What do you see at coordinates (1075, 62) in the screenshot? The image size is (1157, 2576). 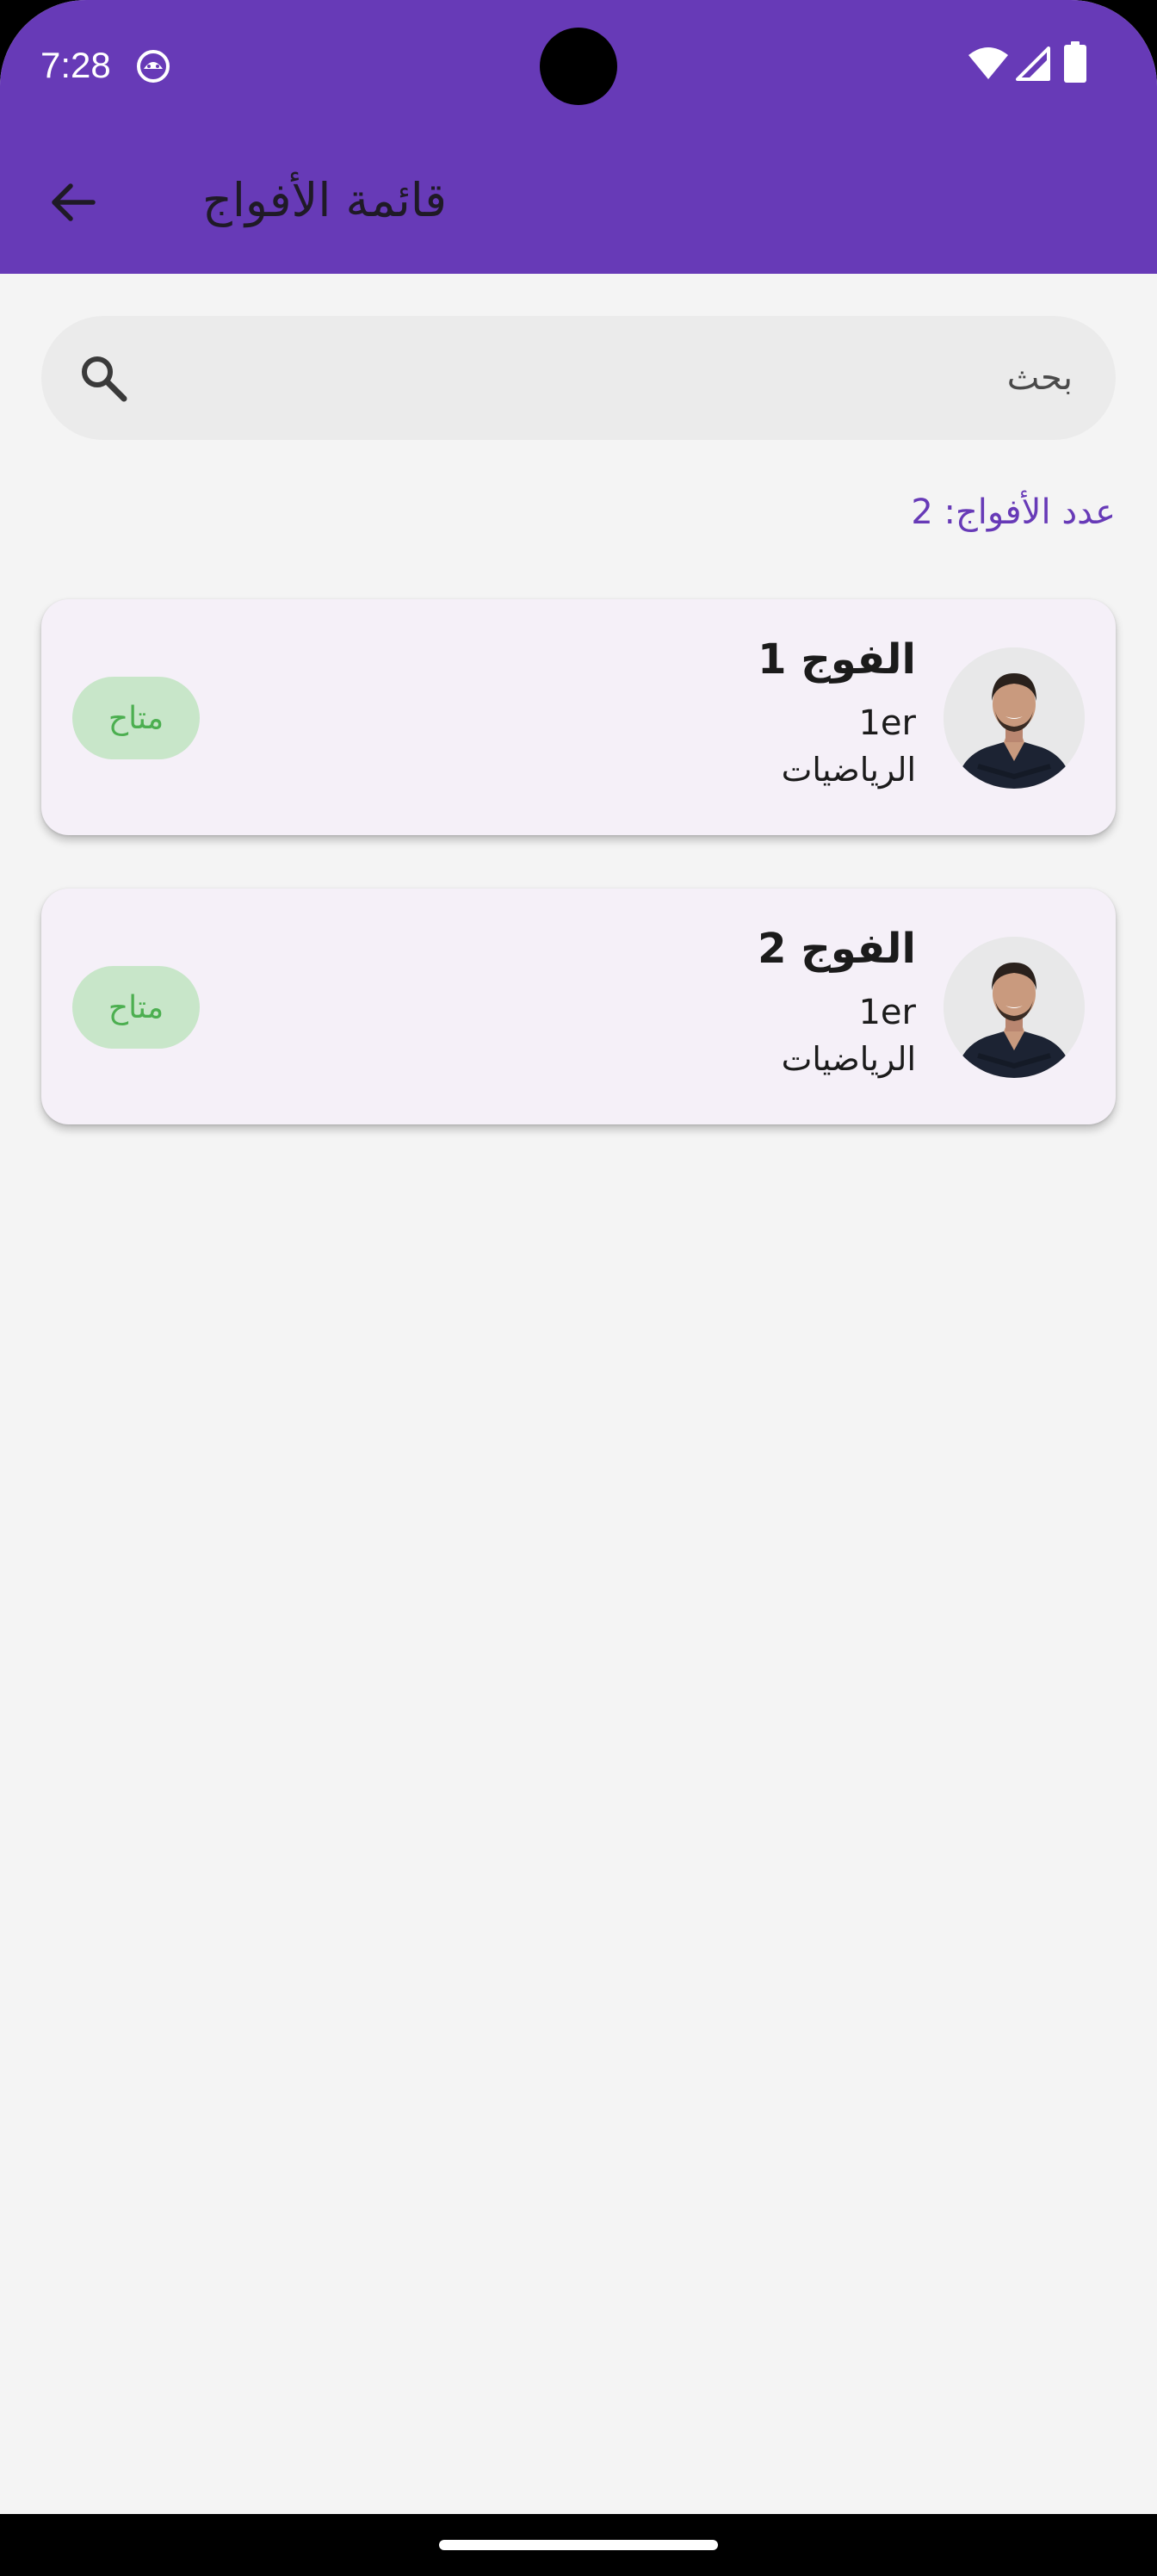 I see `battery-icon` at bounding box center [1075, 62].